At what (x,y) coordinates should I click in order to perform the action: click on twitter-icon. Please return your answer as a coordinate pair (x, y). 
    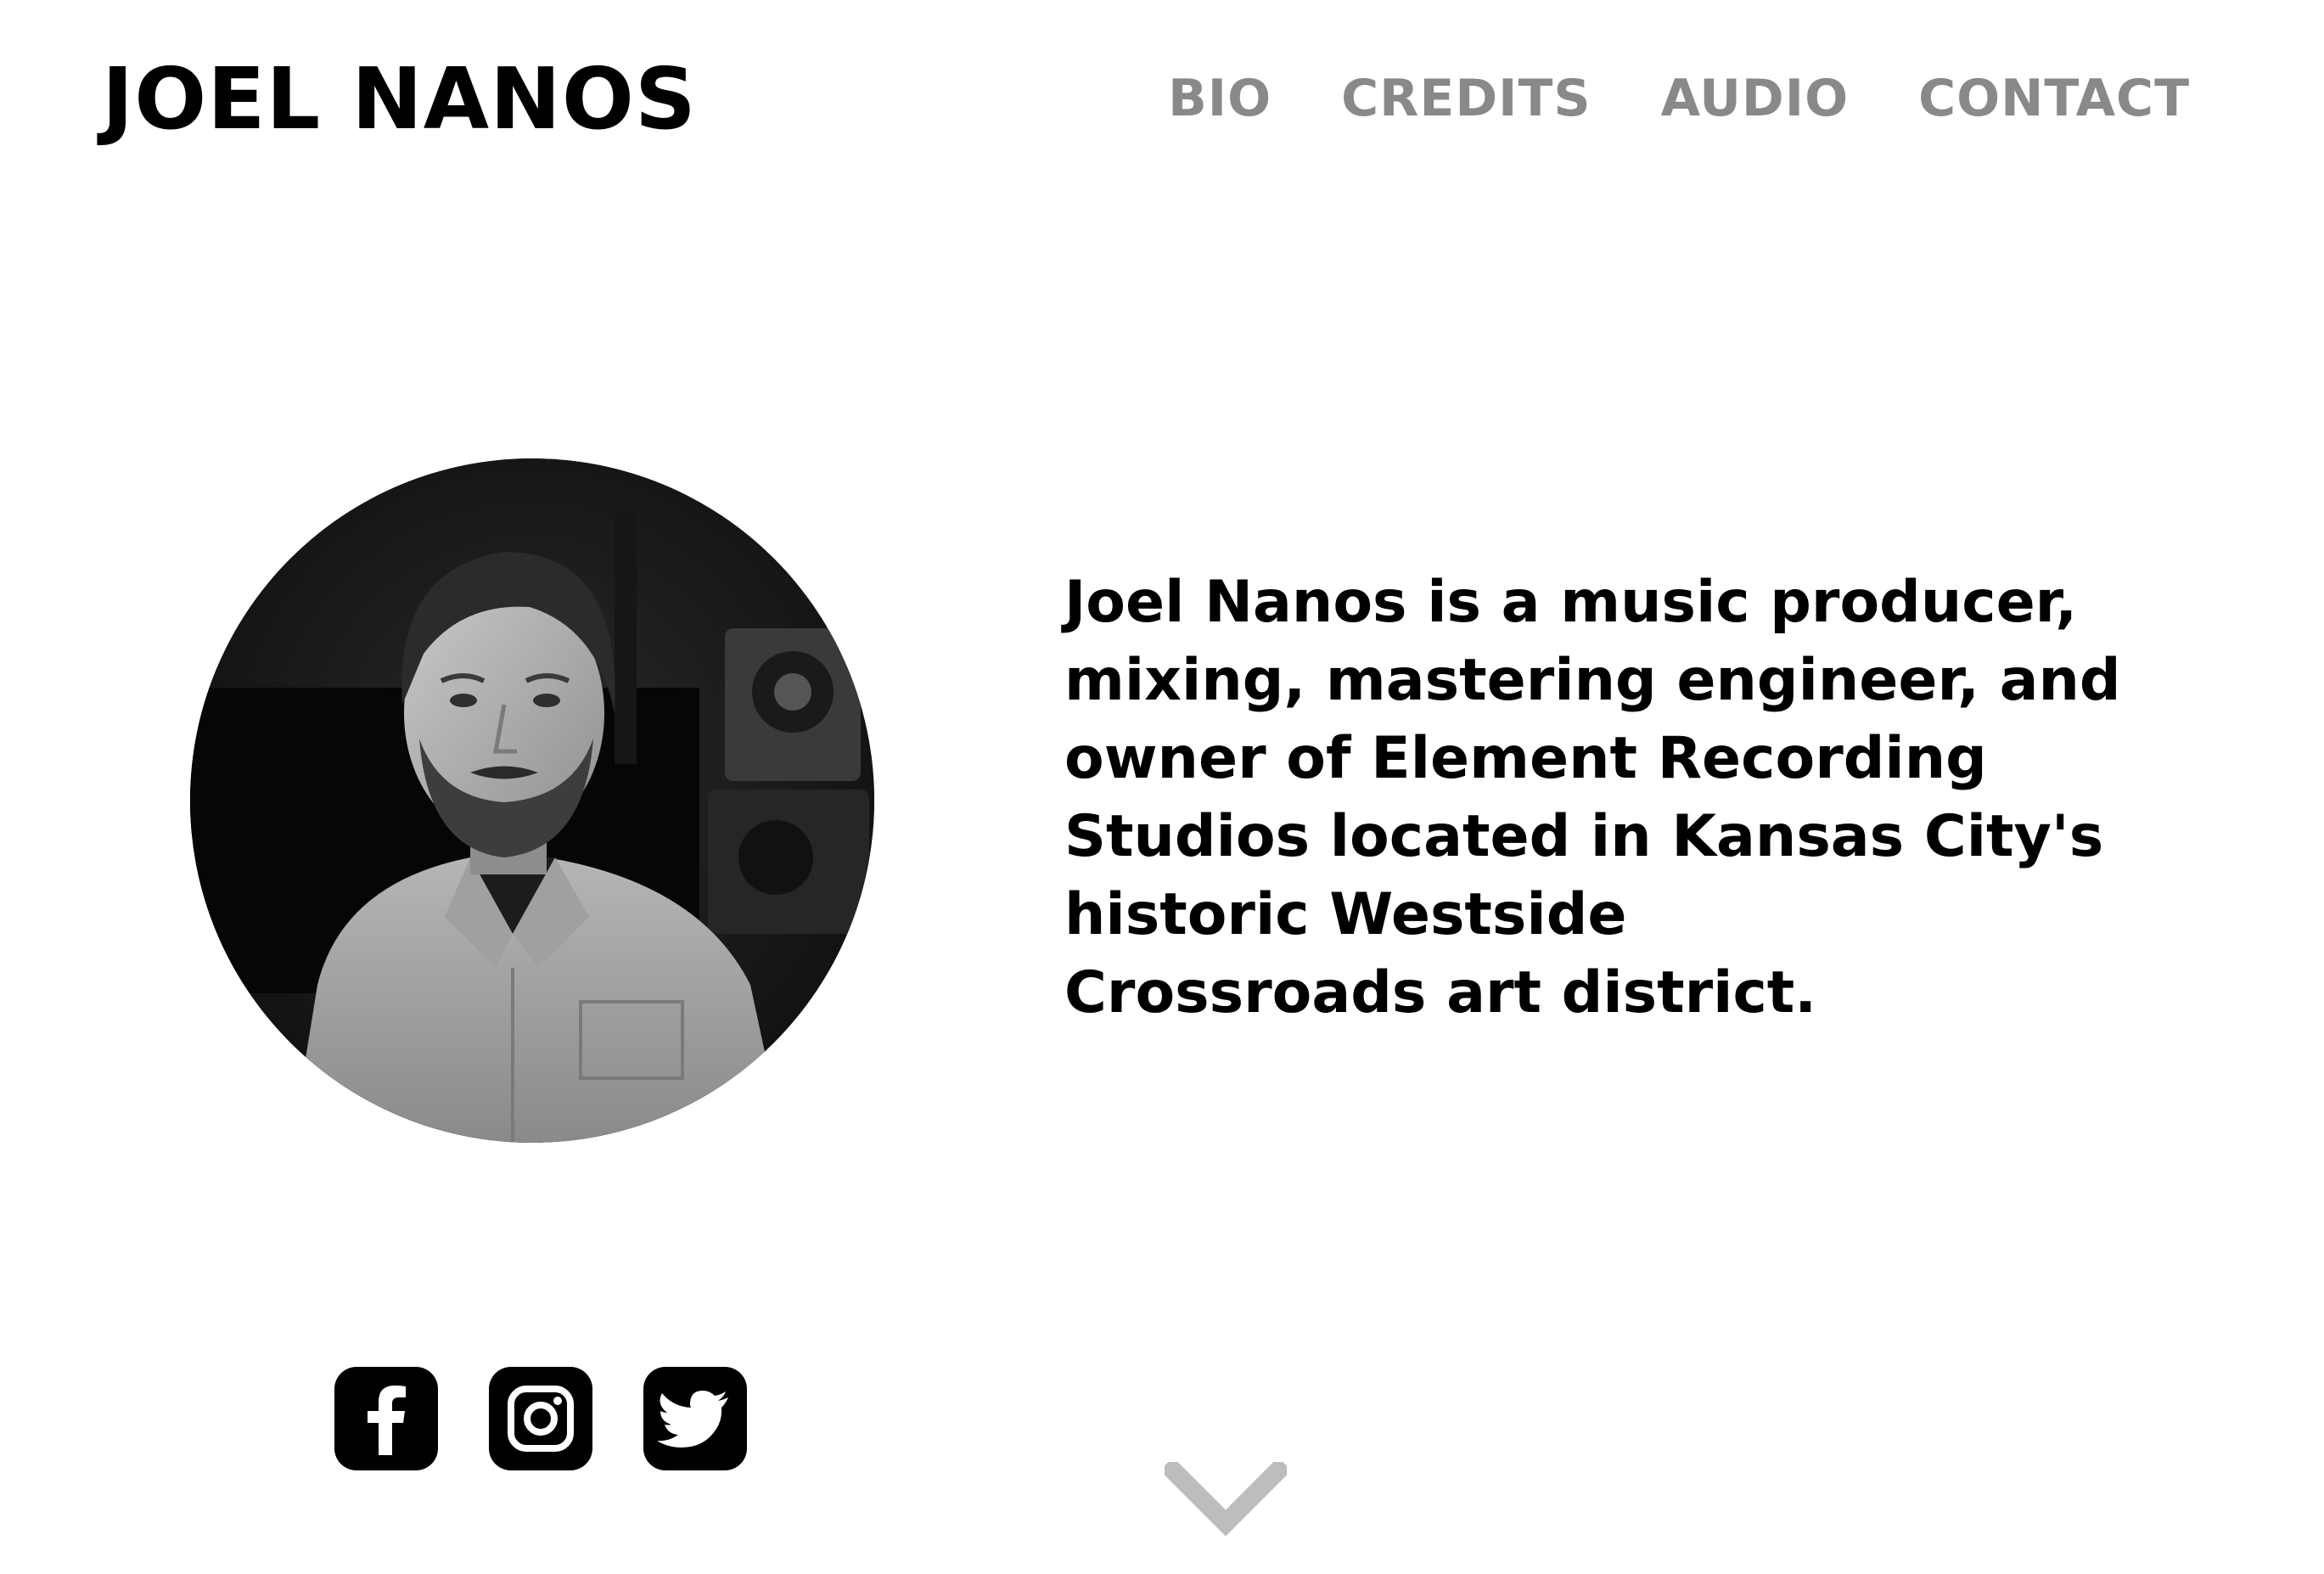
    Looking at the image, I should click on (695, 1419).